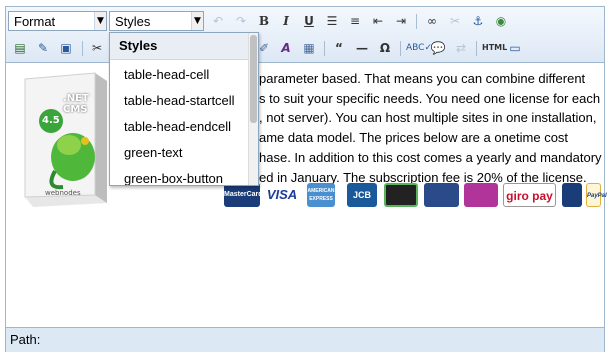 The height and width of the screenshot is (354, 607). Describe the element at coordinates (253, 79) in the screenshot. I see `scrollbar-thumb` at that location.